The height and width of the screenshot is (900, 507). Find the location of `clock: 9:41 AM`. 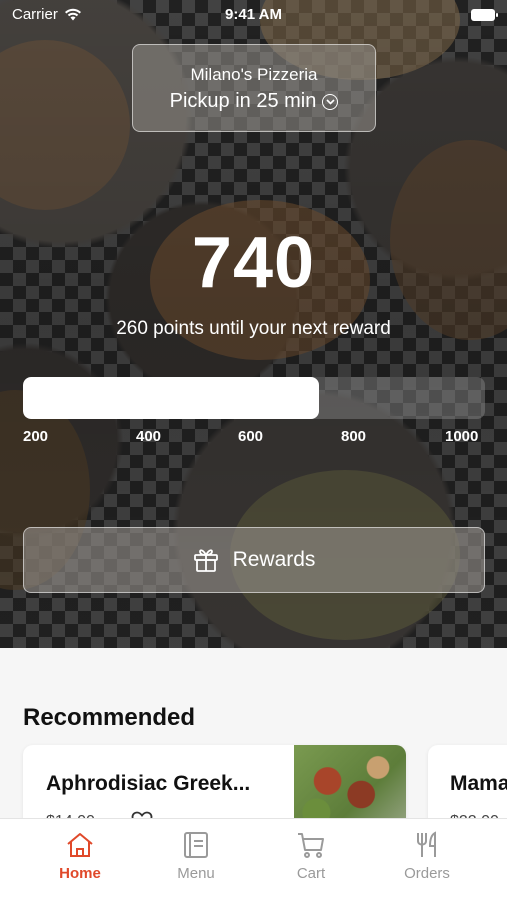

clock: 9:41 AM is located at coordinates (253, 14).